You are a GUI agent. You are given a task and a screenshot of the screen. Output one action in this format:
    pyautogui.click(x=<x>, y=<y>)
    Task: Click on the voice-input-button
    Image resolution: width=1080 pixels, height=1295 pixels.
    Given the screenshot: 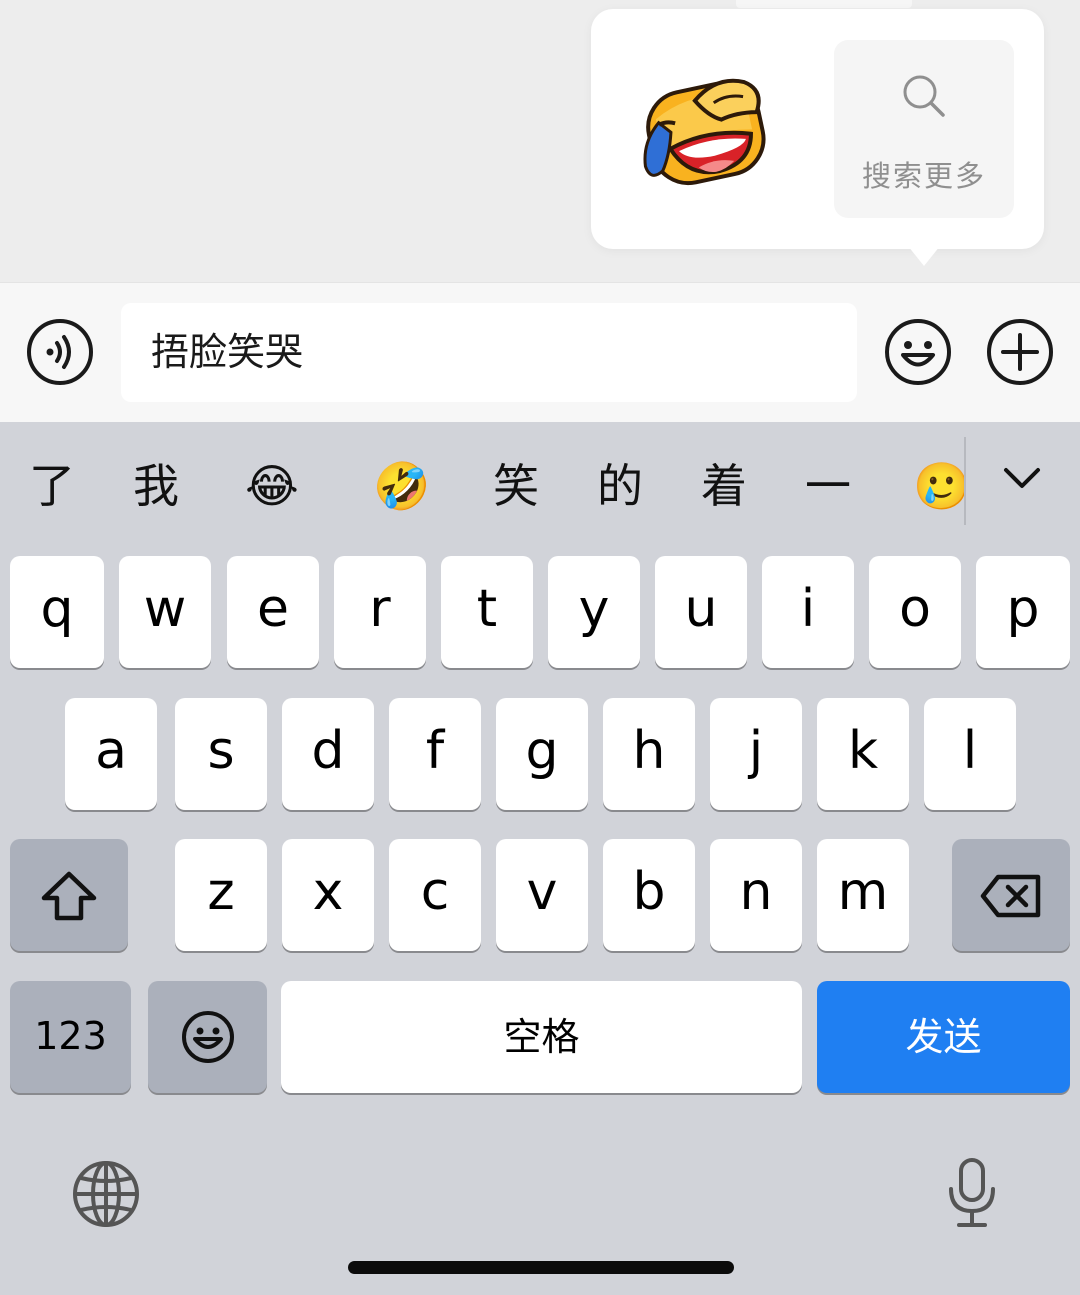 What is the action you would take?
    pyautogui.click(x=60, y=352)
    